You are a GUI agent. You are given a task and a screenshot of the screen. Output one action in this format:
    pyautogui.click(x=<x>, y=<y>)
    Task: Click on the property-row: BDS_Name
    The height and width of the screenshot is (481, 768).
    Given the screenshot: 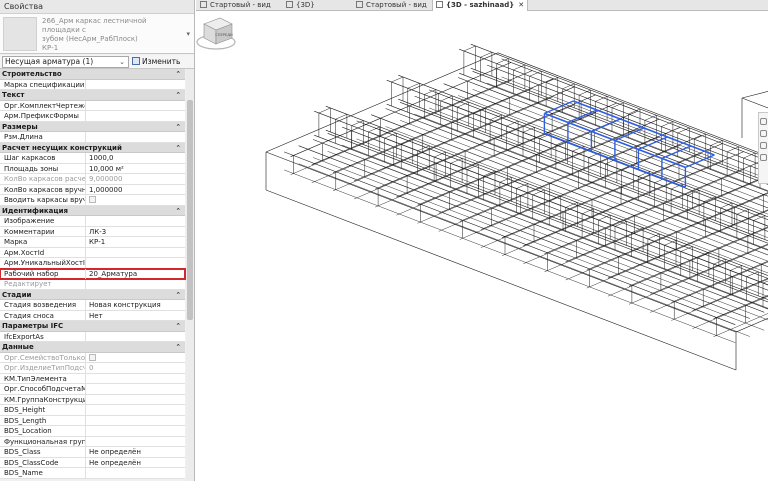 What is the action you would take?
    pyautogui.click(x=92, y=473)
    